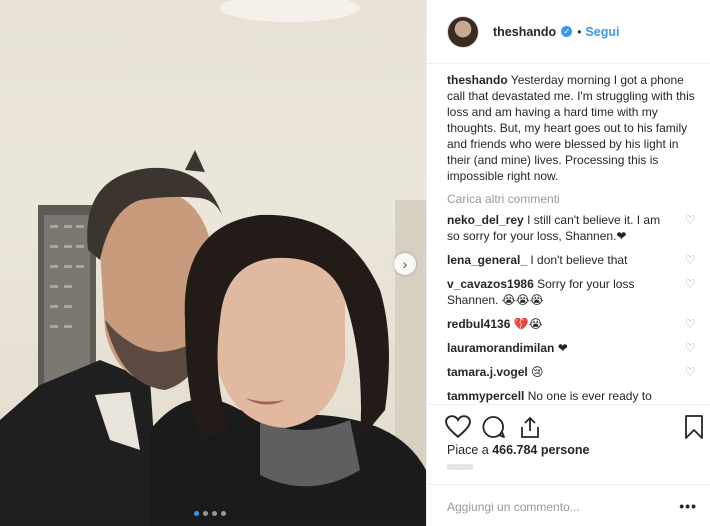  Describe the element at coordinates (565, 450) in the screenshot. I see `likes-suffix: persone` at that location.